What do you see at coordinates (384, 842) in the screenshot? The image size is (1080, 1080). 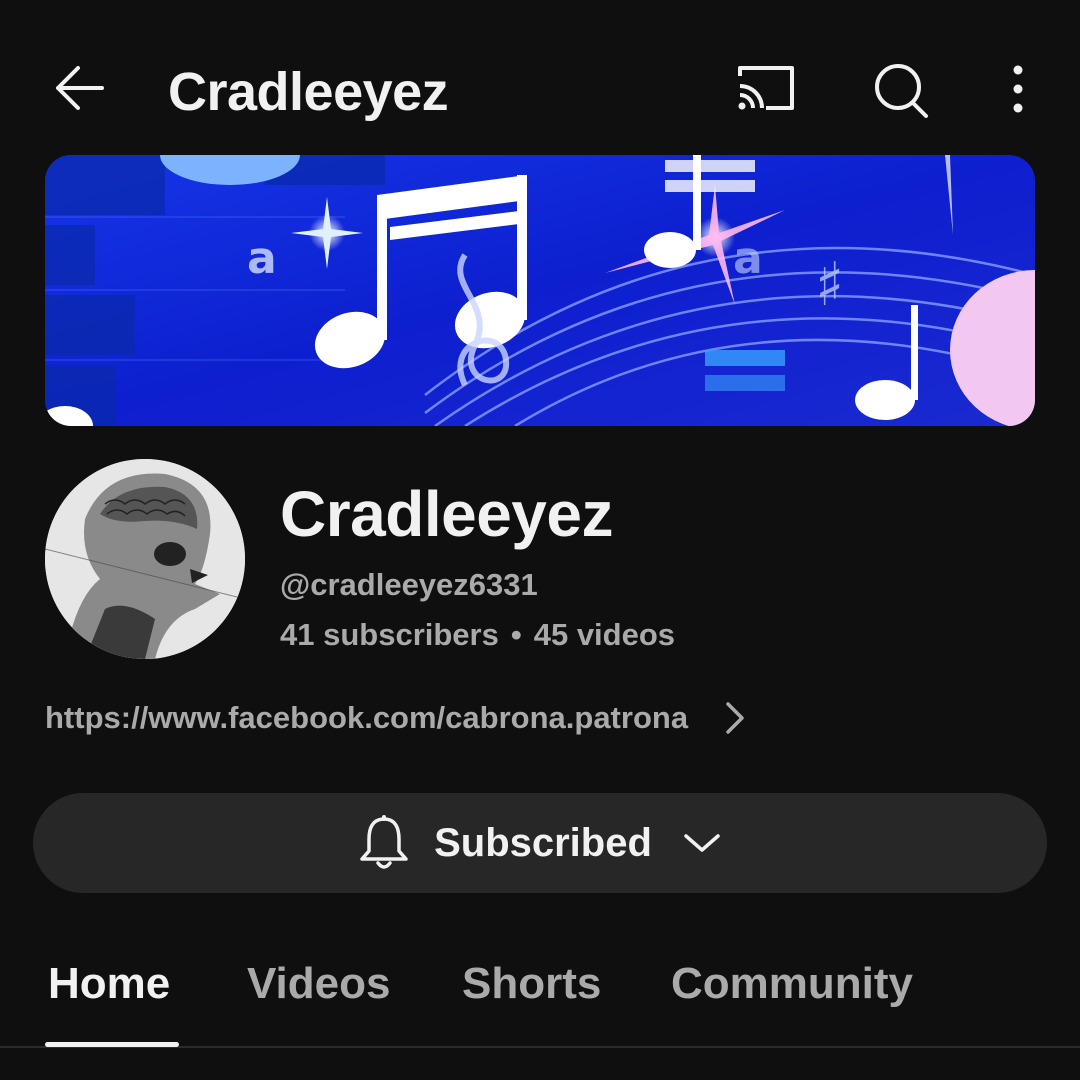 I see `bell-icon` at bounding box center [384, 842].